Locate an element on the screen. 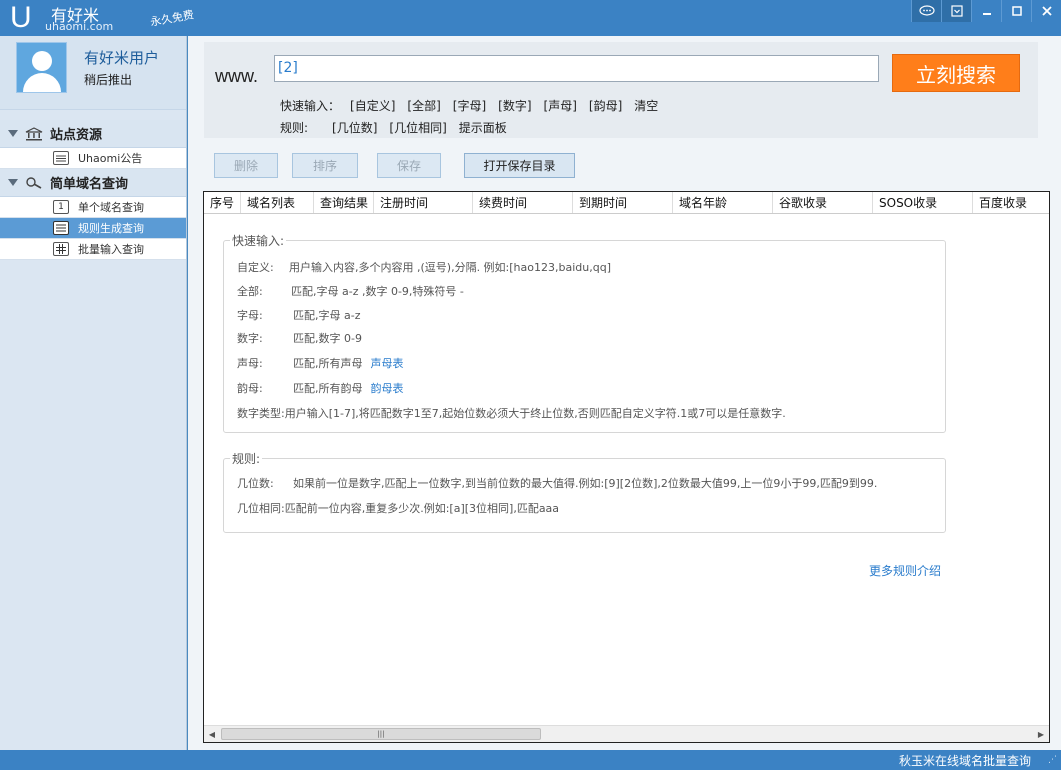 The height and width of the screenshot is (770, 1061). rules-row: 规则: [几位数] [几位相同] 提示面板 is located at coordinates (399, 127).